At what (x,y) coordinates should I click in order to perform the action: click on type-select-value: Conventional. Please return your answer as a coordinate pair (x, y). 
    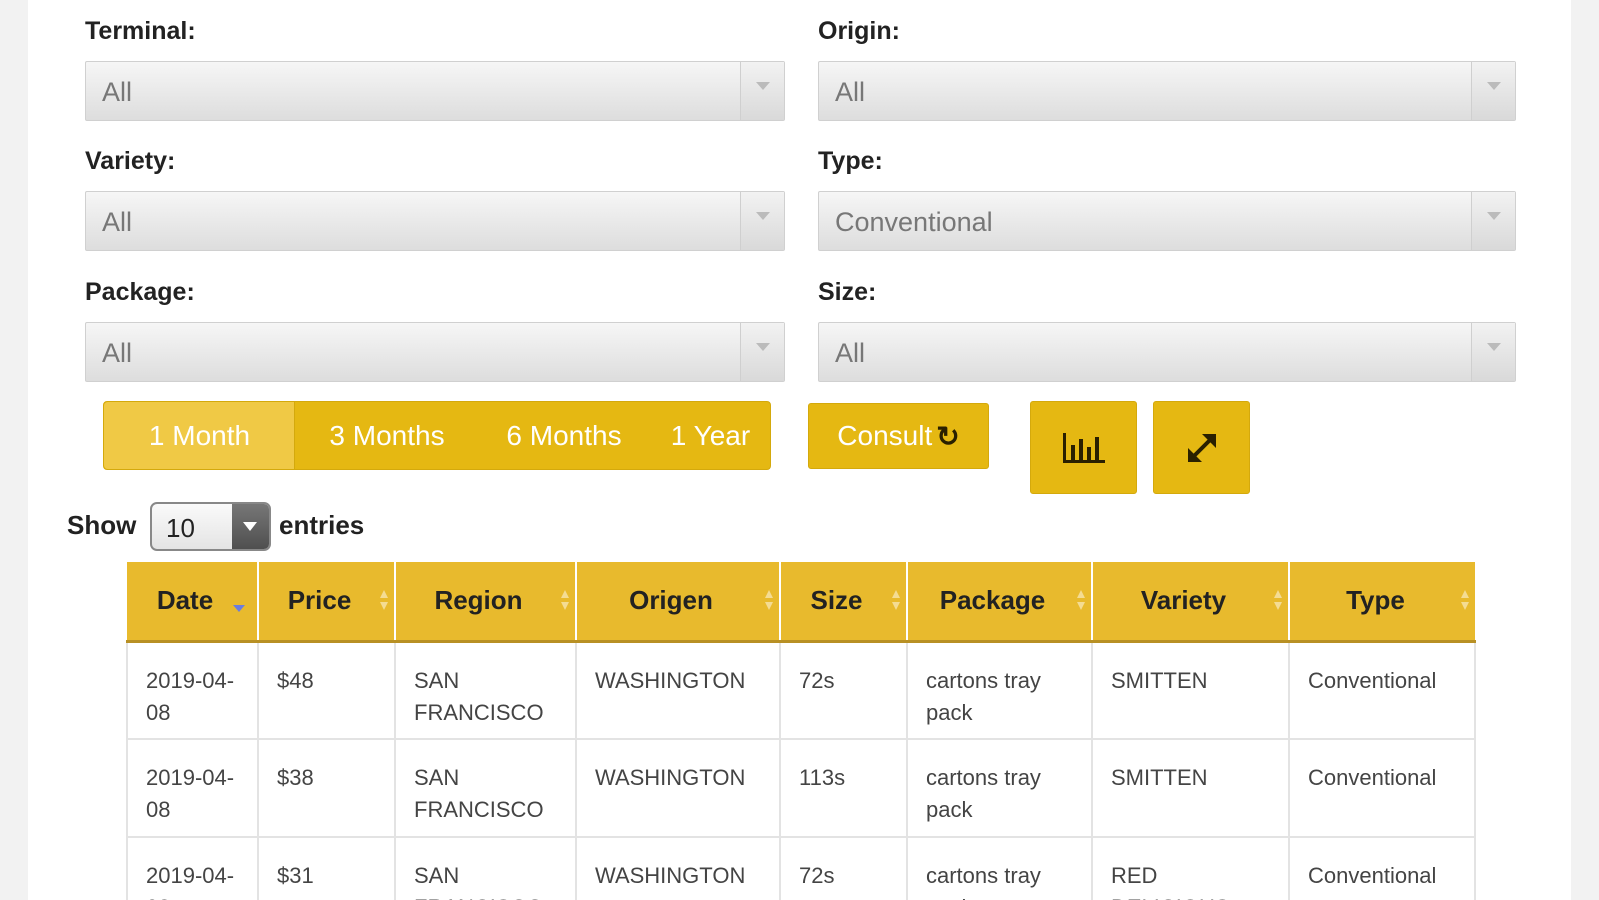
    Looking at the image, I should click on (914, 222).